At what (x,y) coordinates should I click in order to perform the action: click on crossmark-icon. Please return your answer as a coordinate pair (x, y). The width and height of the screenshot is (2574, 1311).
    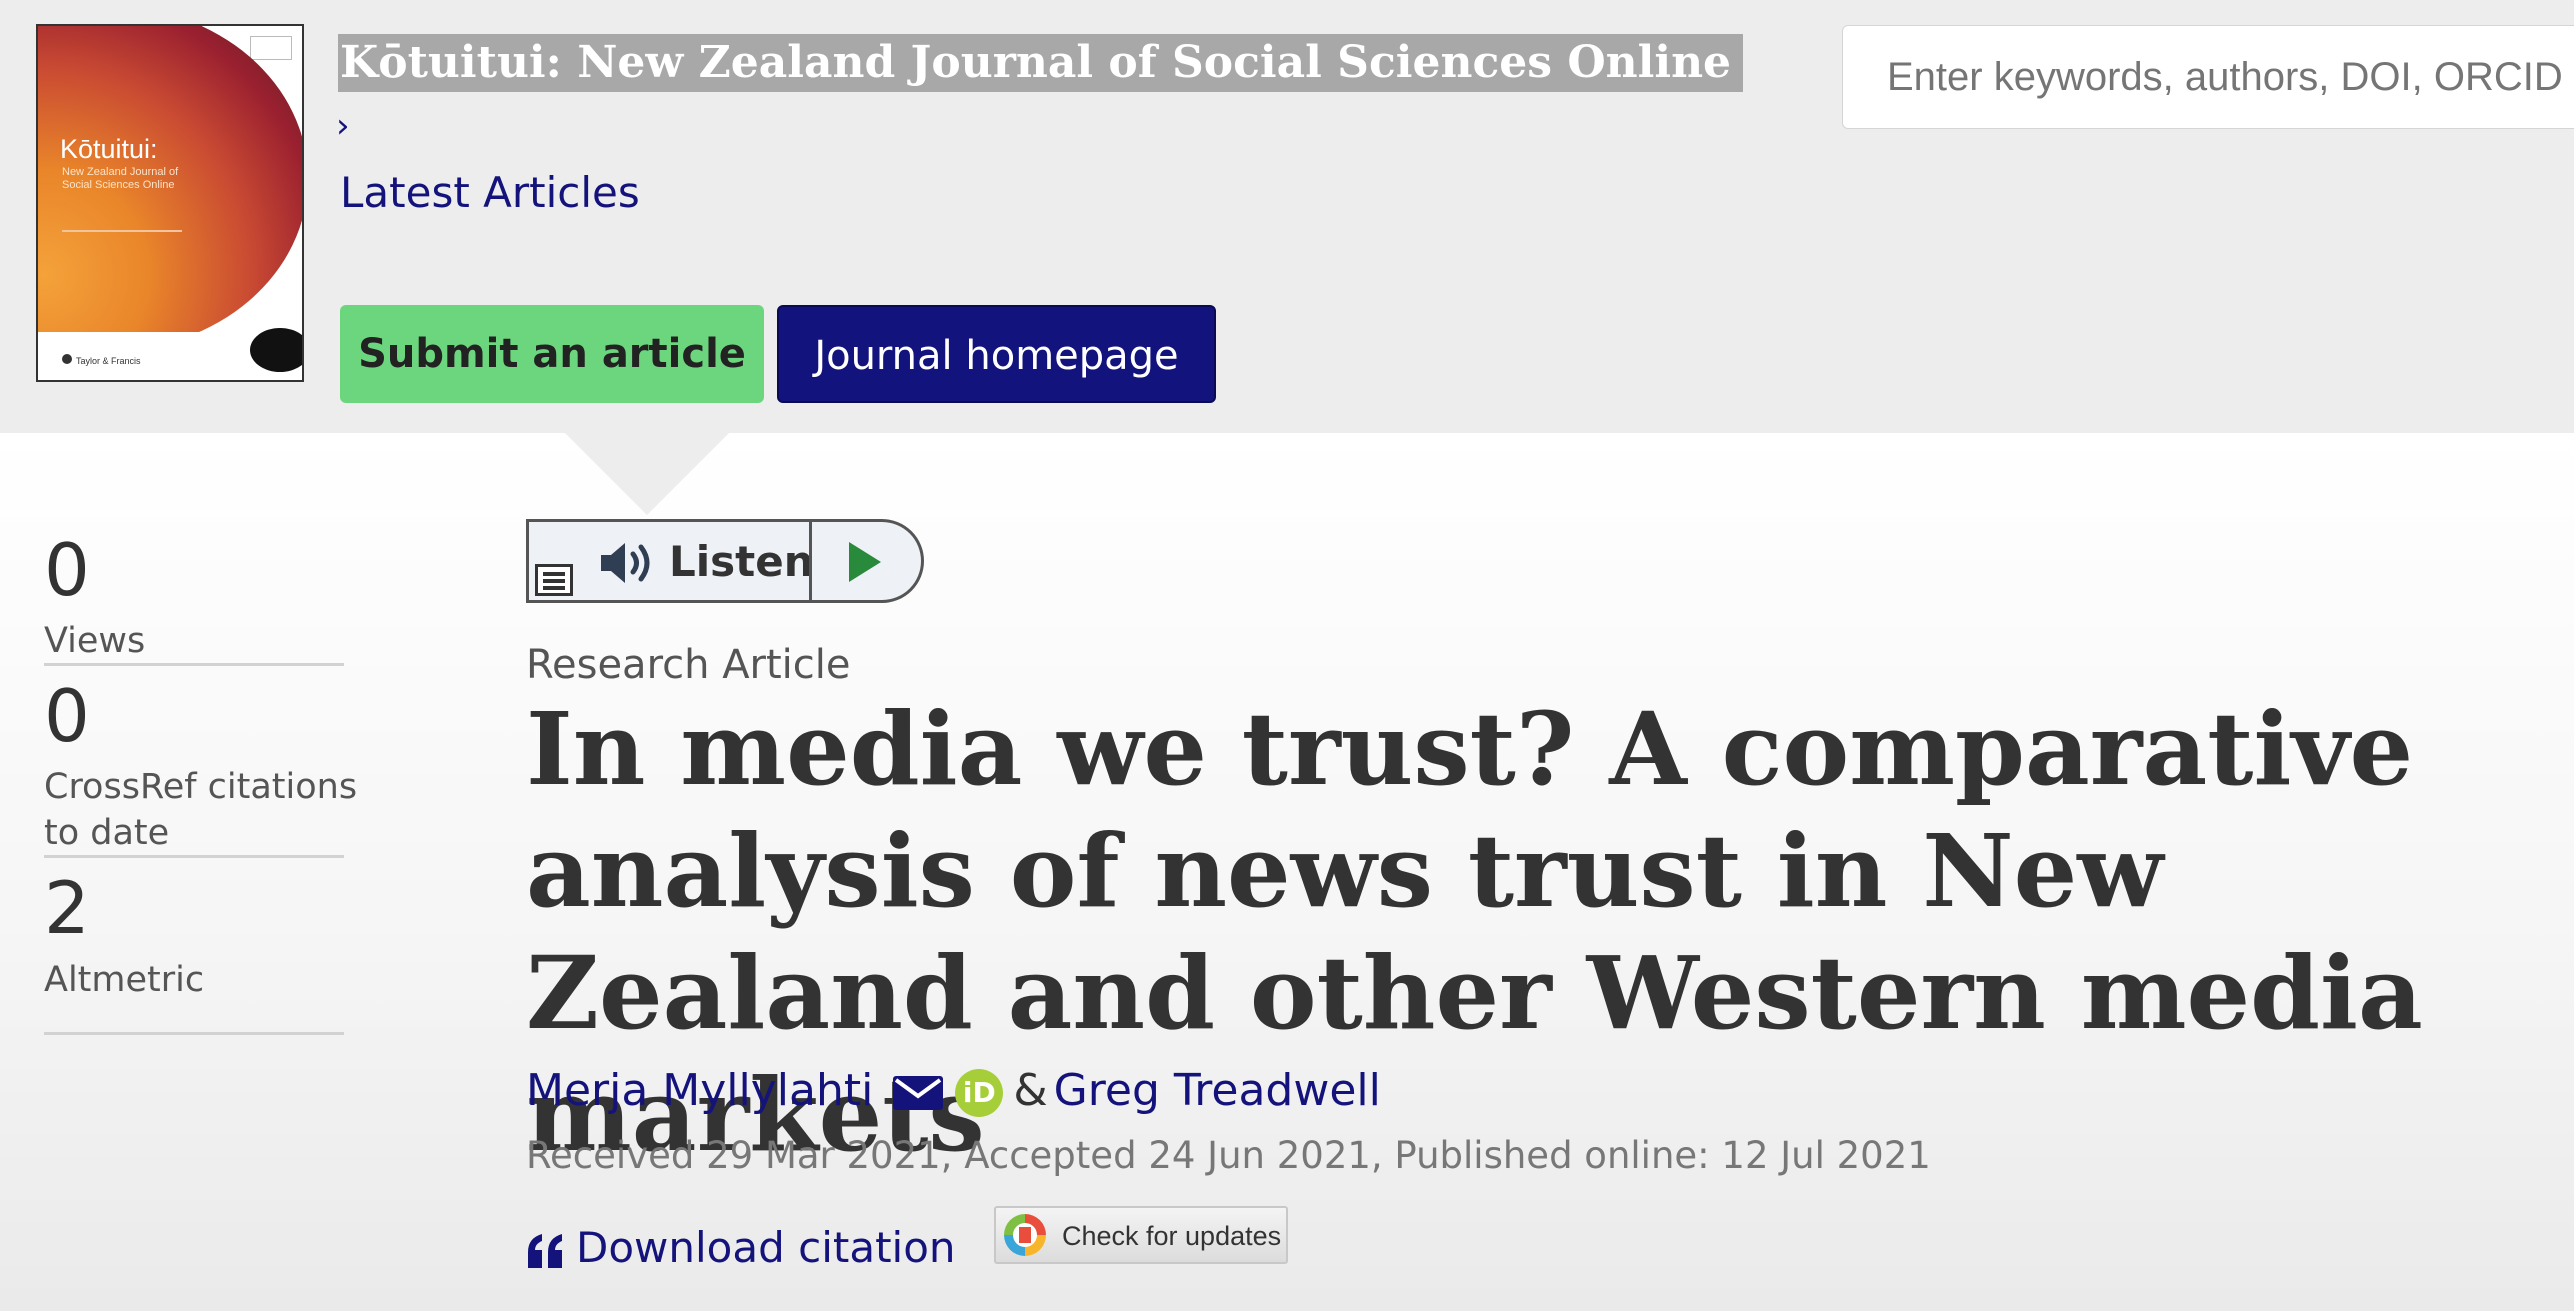
    Looking at the image, I should click on (1025, 1235).